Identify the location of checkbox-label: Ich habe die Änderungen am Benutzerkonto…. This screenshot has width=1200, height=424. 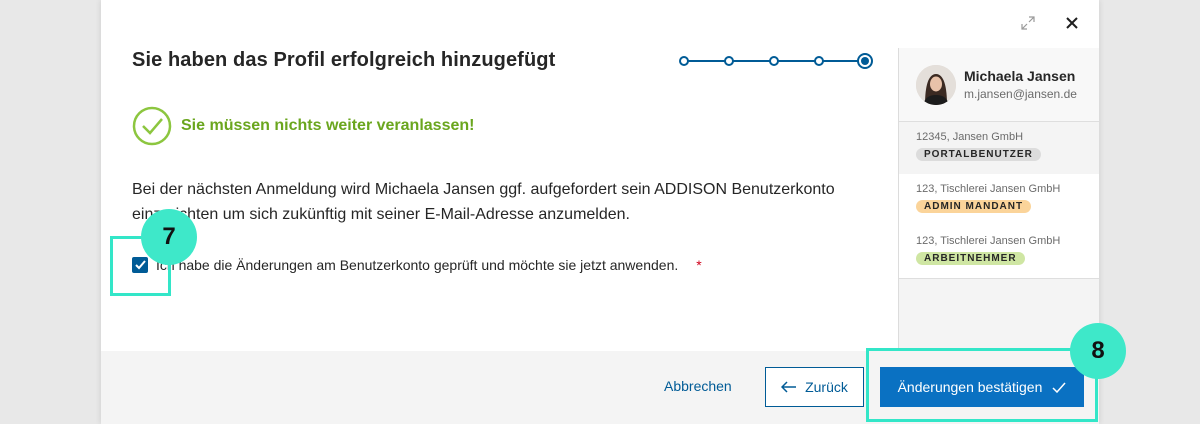
(417, 265).